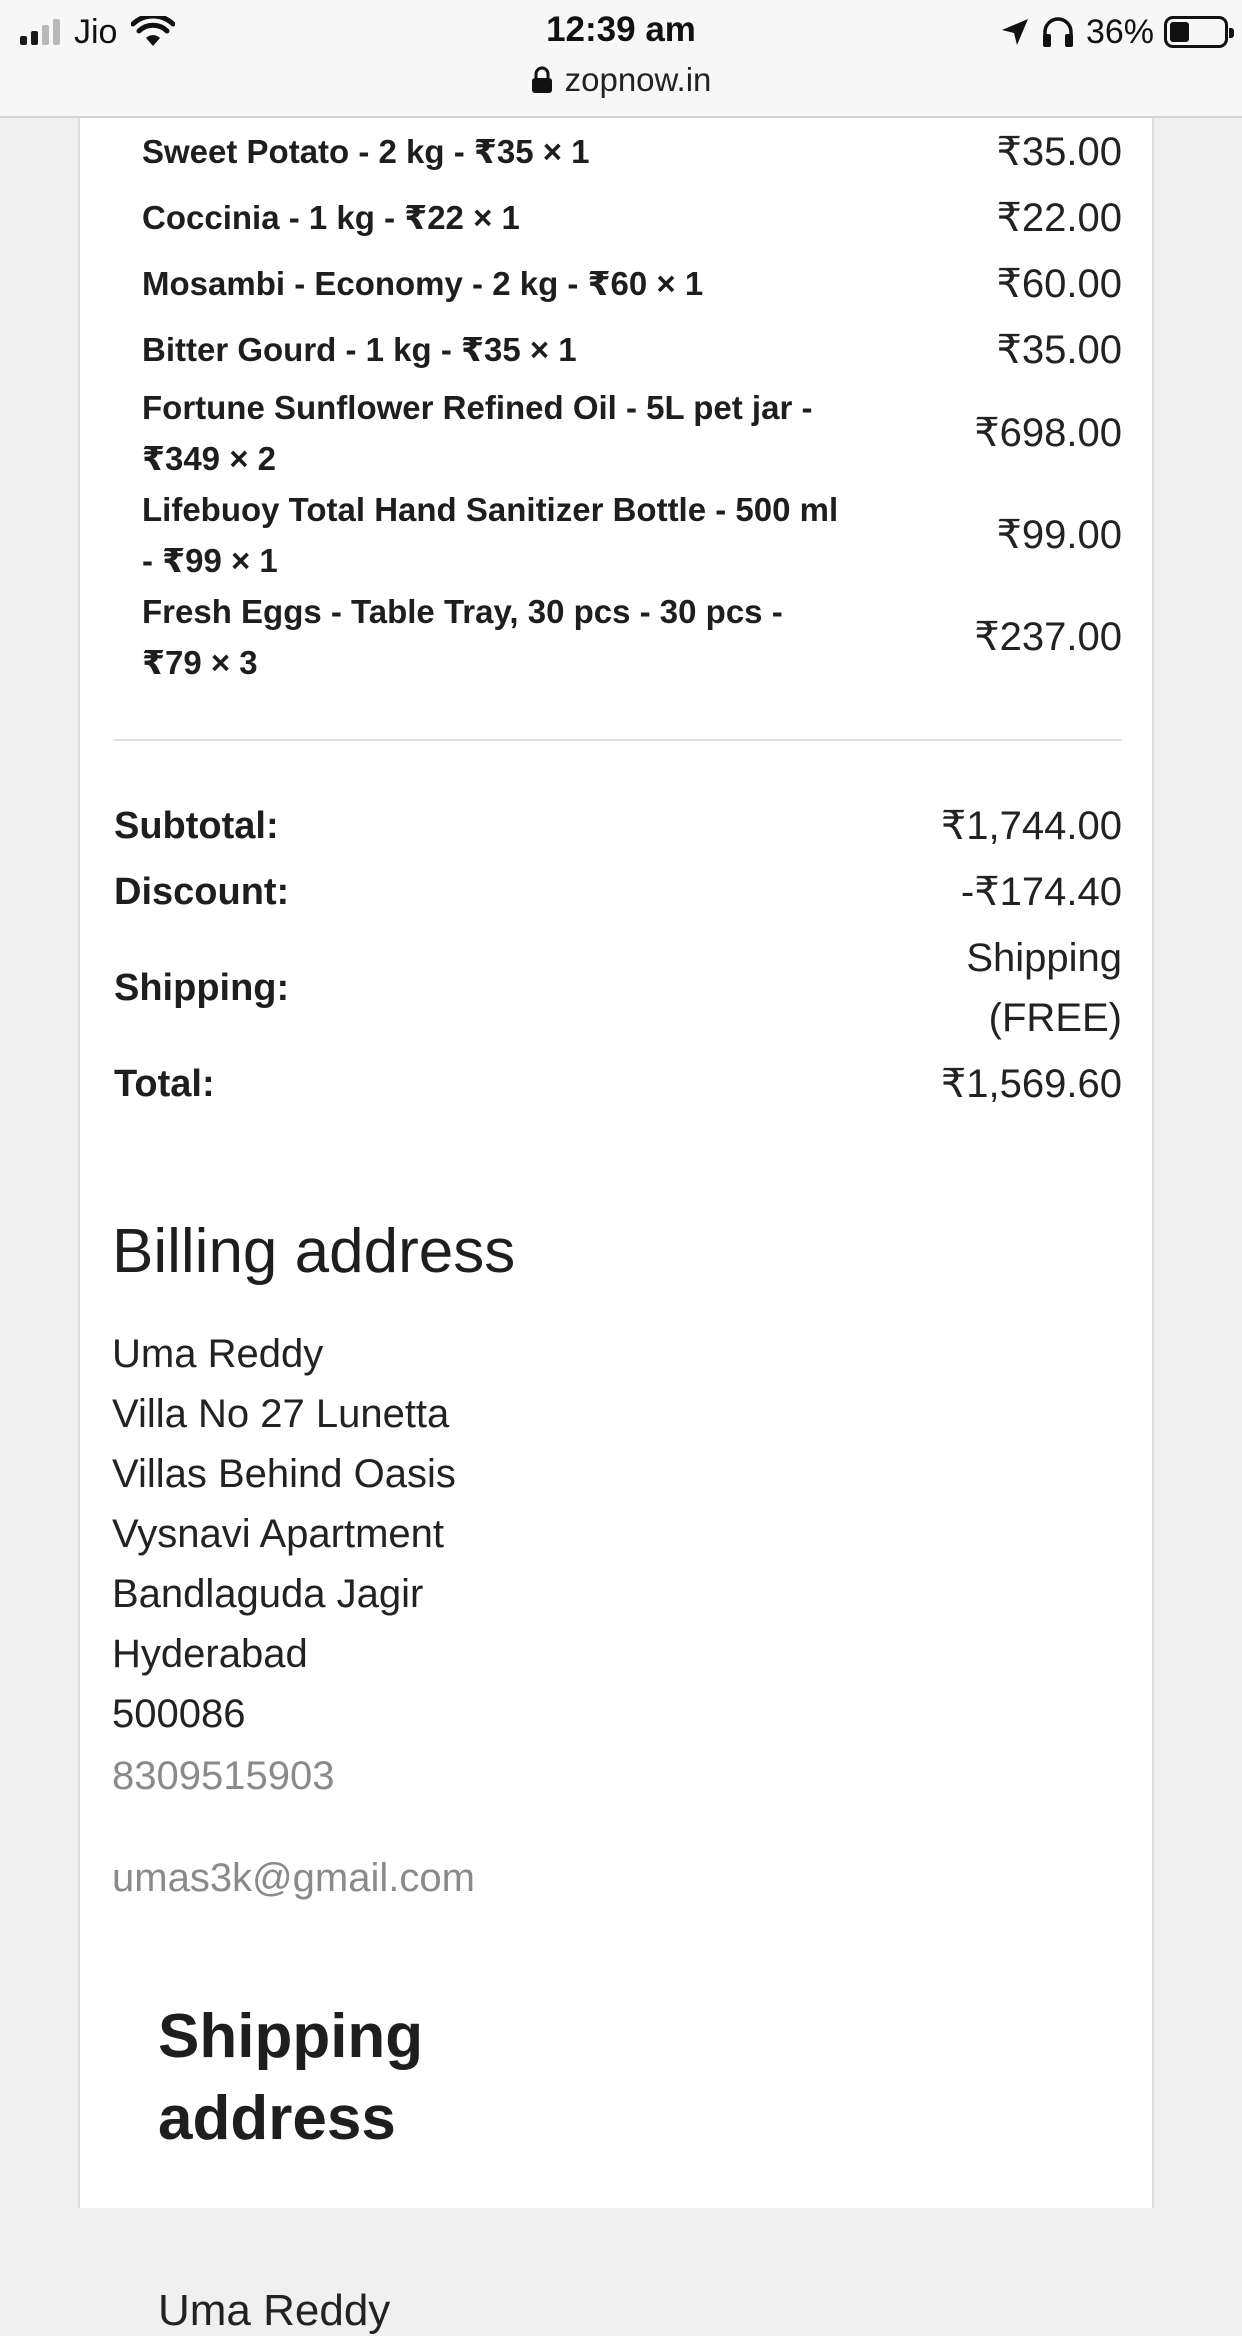  What do you see at coordinates (1048, 433) in the screenshot?
I see `item-price: ₹698.00` at bounding box center [1048, 433].